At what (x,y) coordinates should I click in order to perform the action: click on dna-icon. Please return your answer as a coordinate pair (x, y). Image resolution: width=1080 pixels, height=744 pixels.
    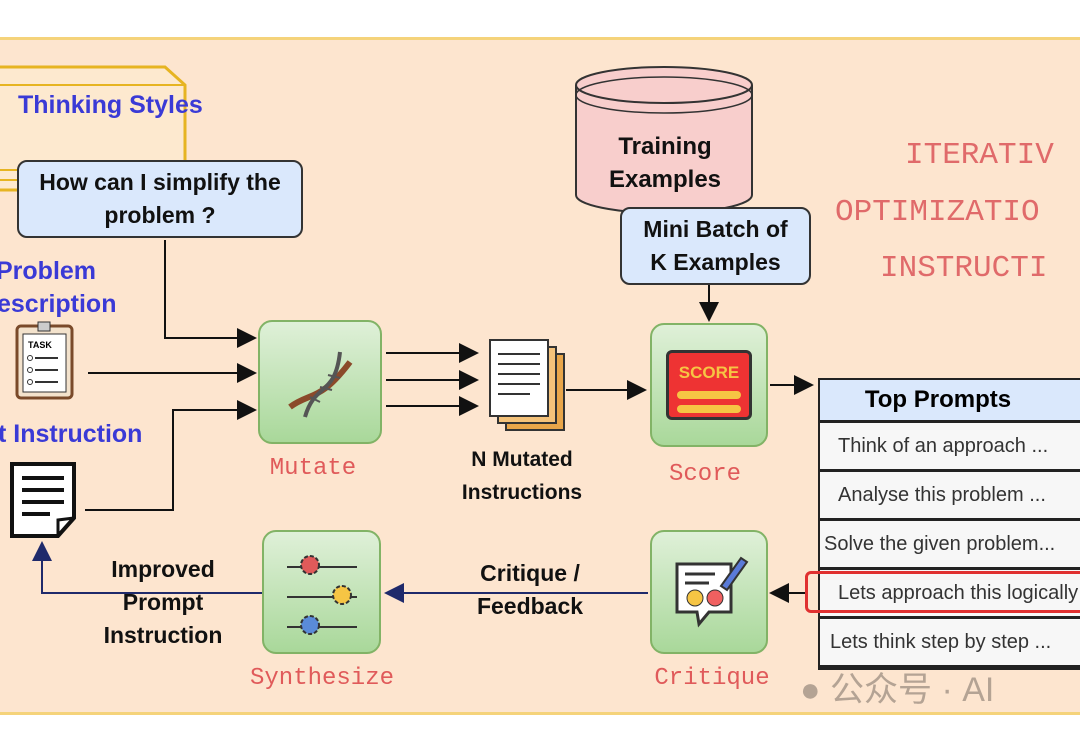
    Looking at the image, I should click on (320, 384).